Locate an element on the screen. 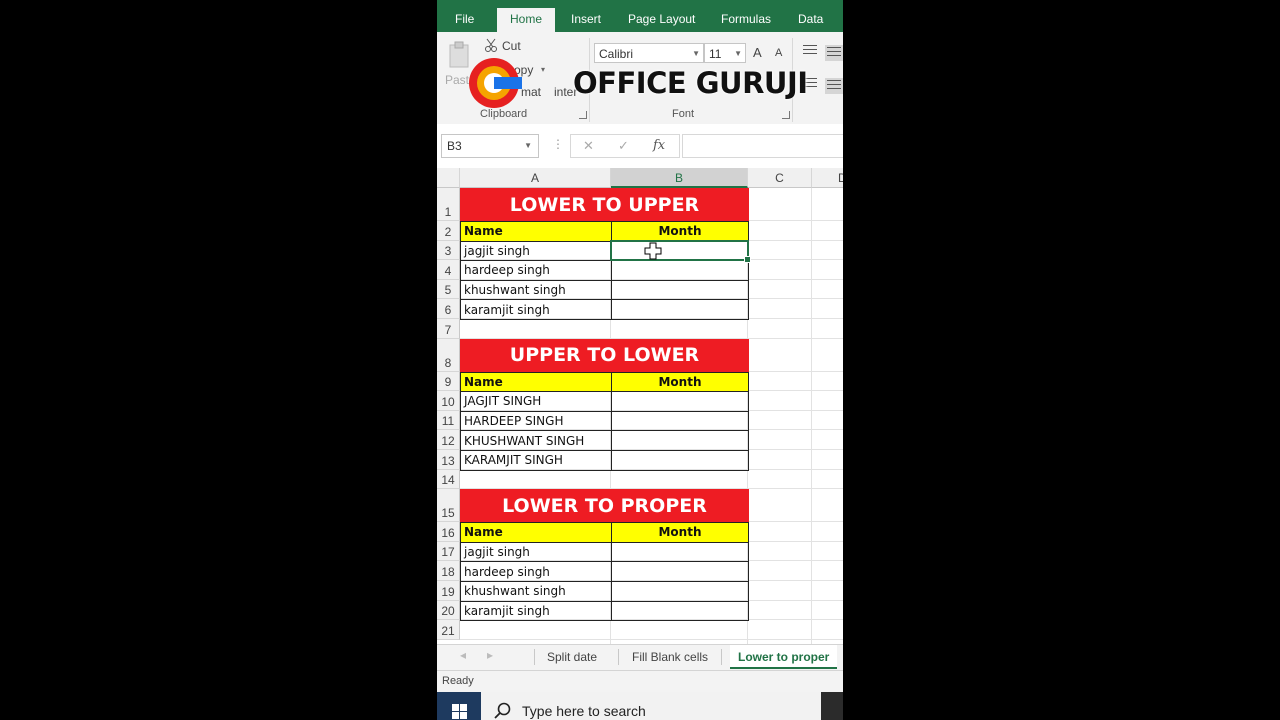  row-header: 10 is located at coordinates (448, 401).